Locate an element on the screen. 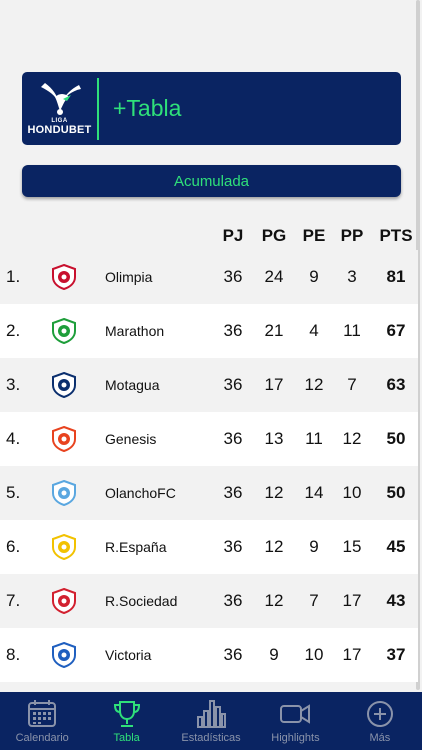 Image resolution: width=422 pixels, height=750 pixels. pts-cell: 45 is located at coordinates (396, 546).